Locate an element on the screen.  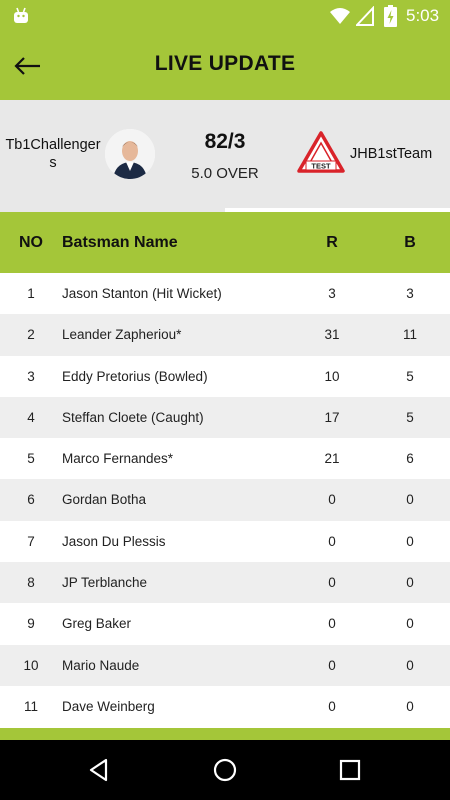
team1-avatar is located at coordinates (130, 154).